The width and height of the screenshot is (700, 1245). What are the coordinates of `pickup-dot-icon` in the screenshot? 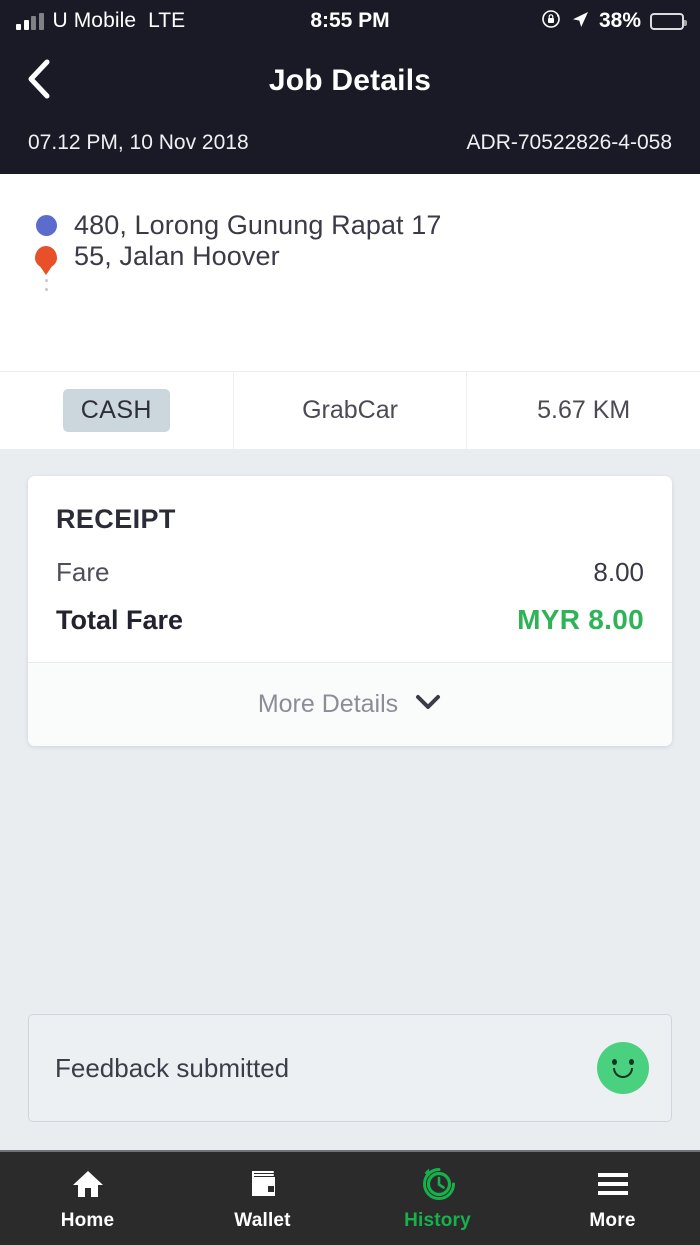 It's located at (46, 225).